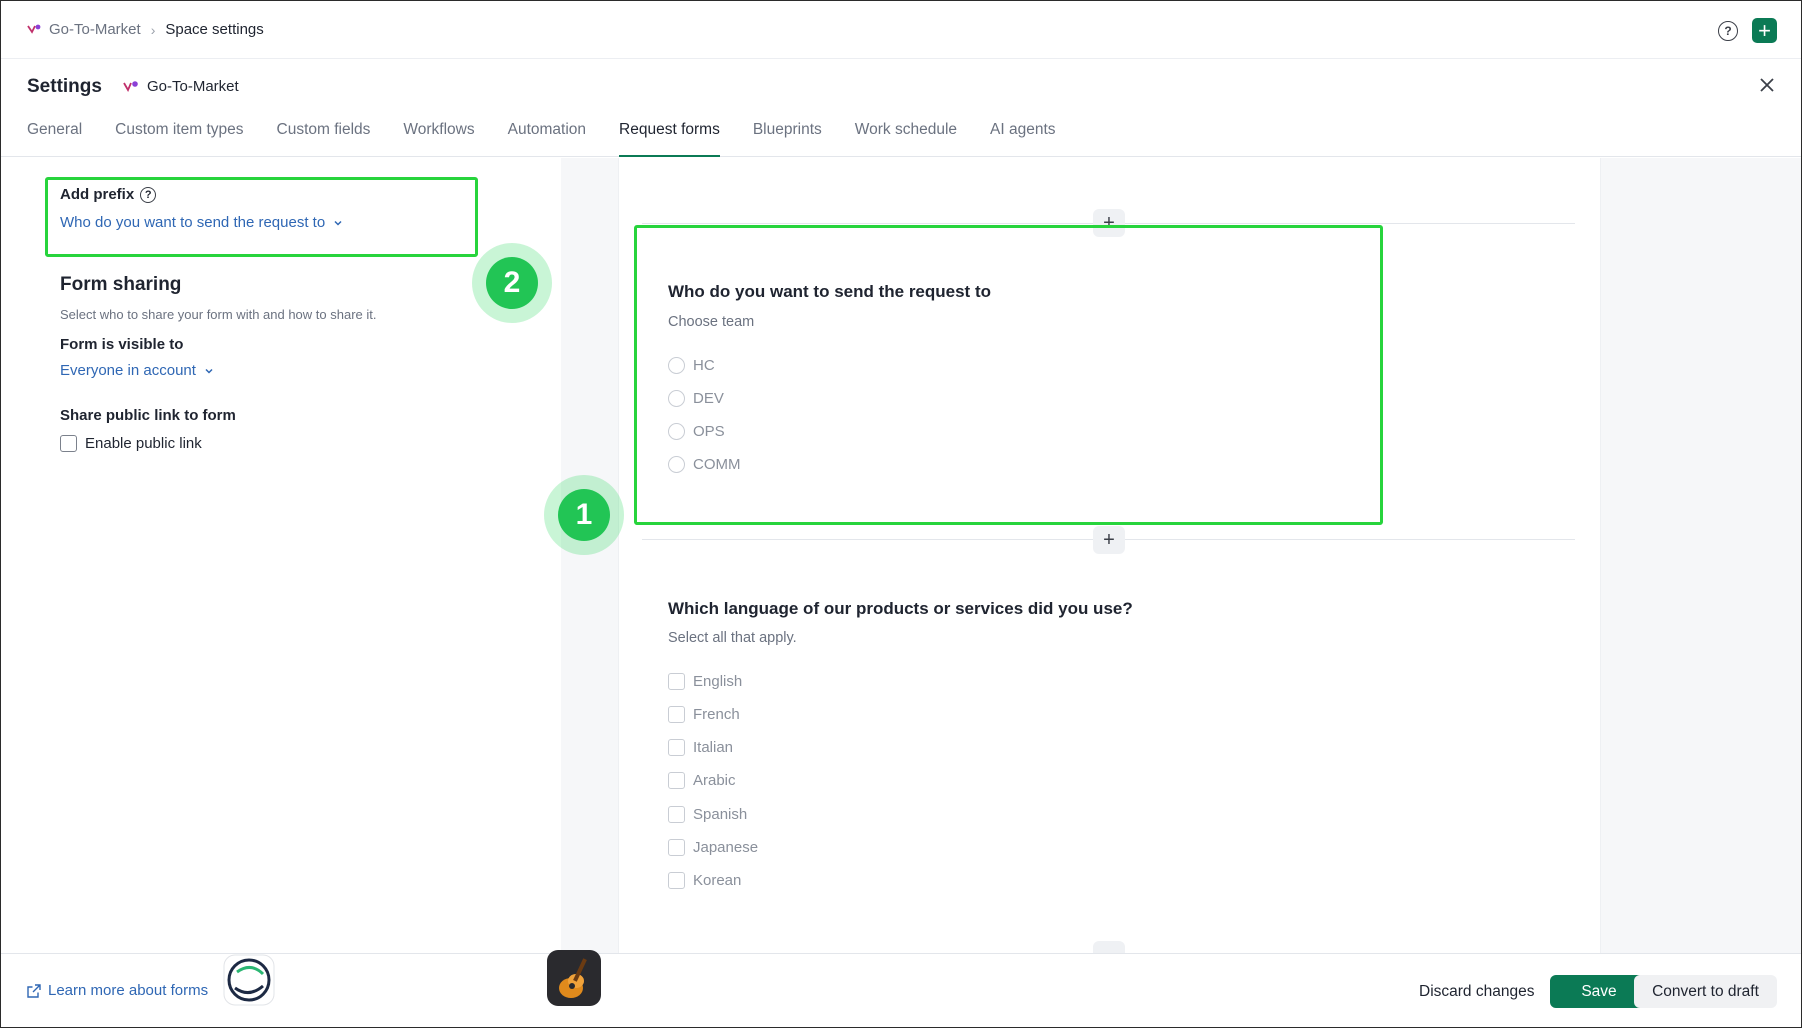 This screenshot has height=1028, width=1802. I want to click on option-label: COMM, so click(717, 464).